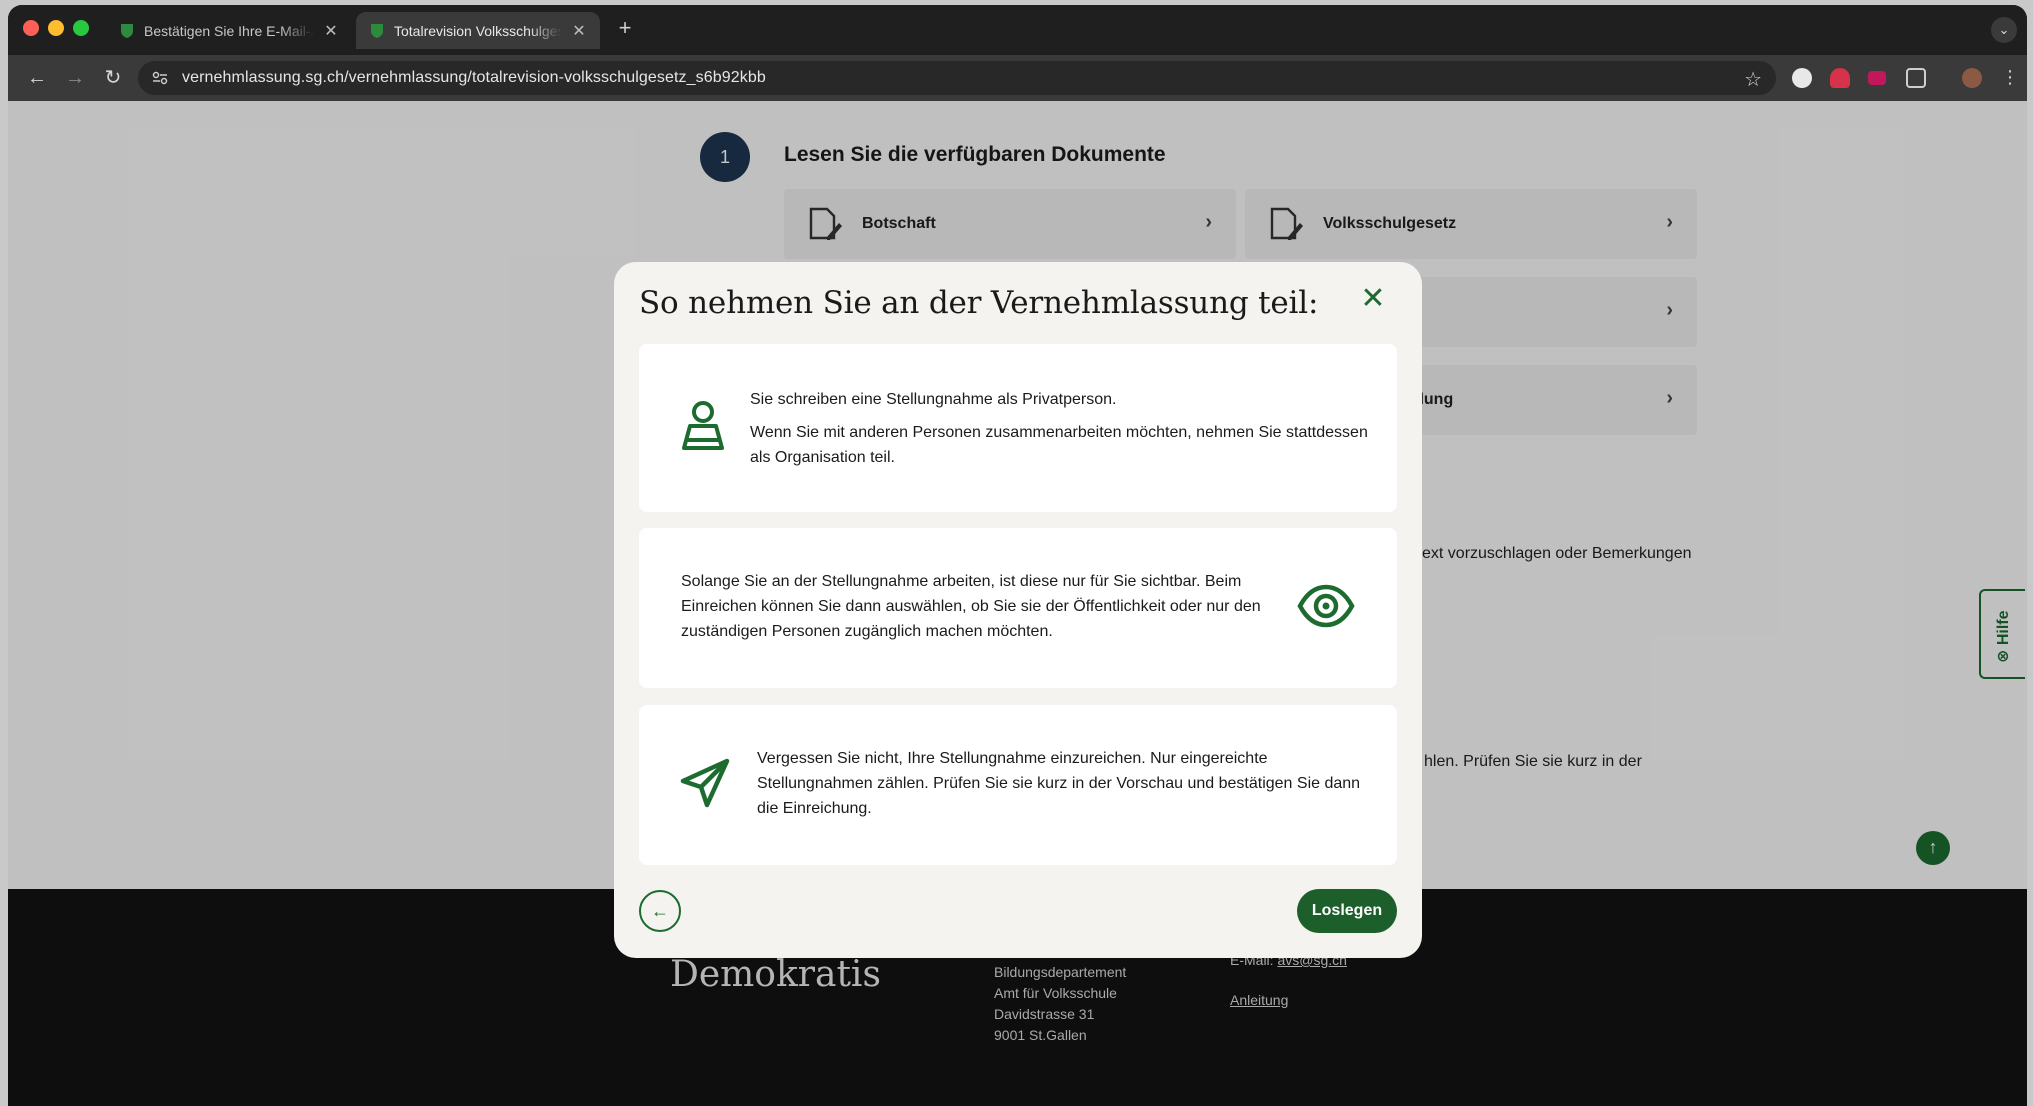 This screenshot has height=1106, width=2033. I want to click on tab-email-confirm: Bestätigen Sie Ihre E-Mail-Adresse ✕, so click(229, 30).